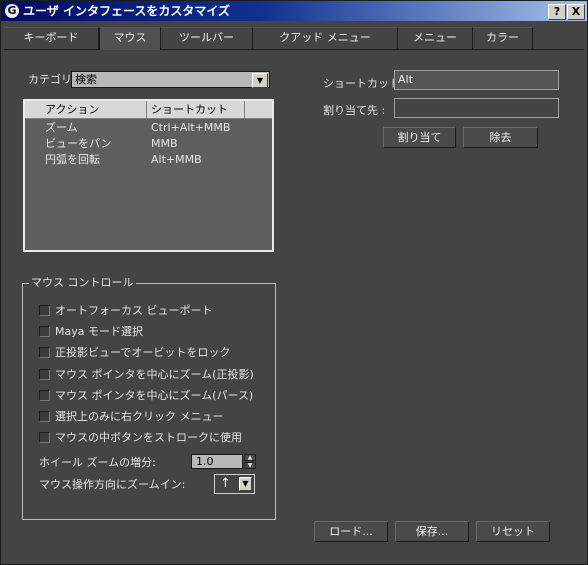 This screenshot has height=565, width=588. I want to click on tab-bar: キーボード マウス ツールバー クアッド メニュー メニュー カラー, so click(294, 38).